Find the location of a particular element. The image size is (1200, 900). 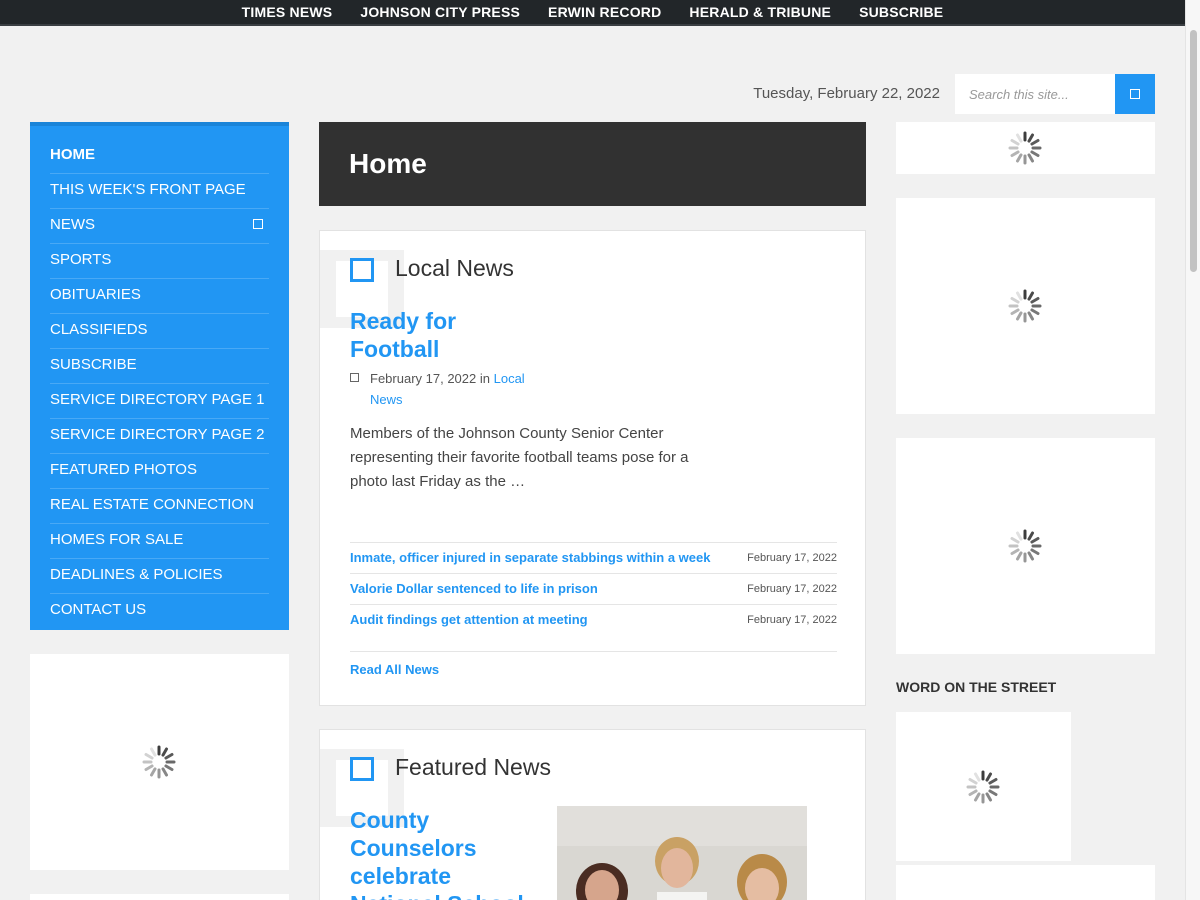

topnav-link-erwin-record: ERWIN RECORD is located at coordinates (604, 12).